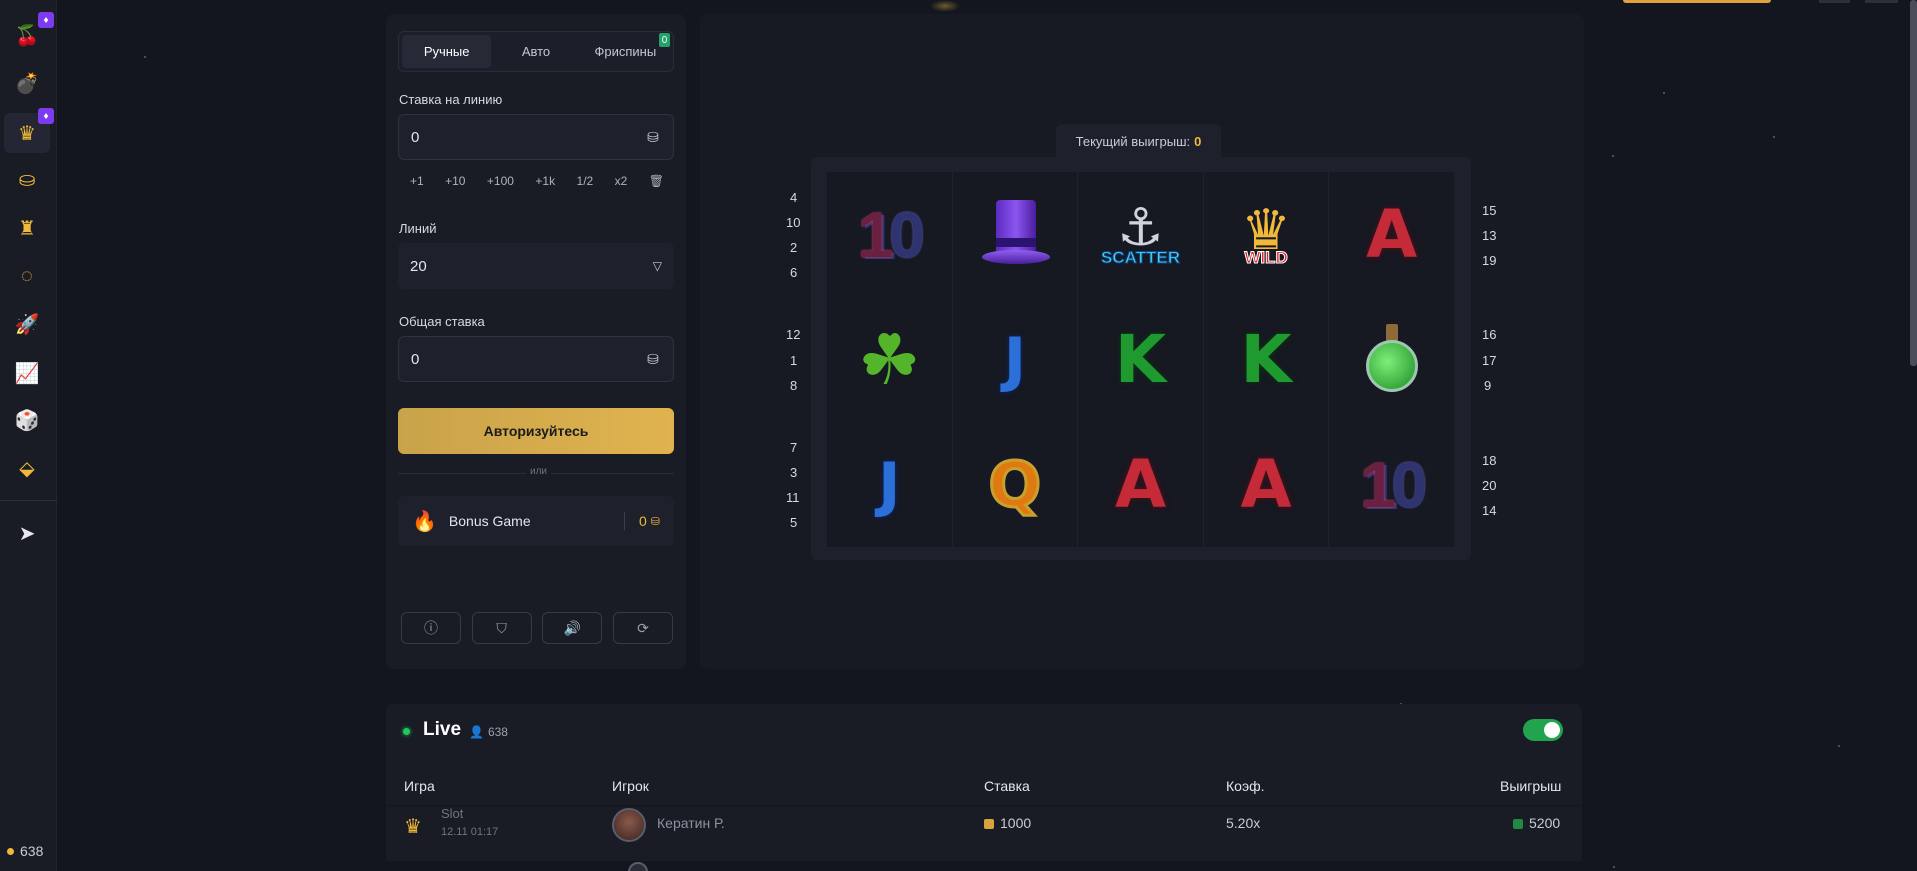  Describe the element at coordinates (585, 181) in the screenshot. I see `half-button: 1/2` at that location.